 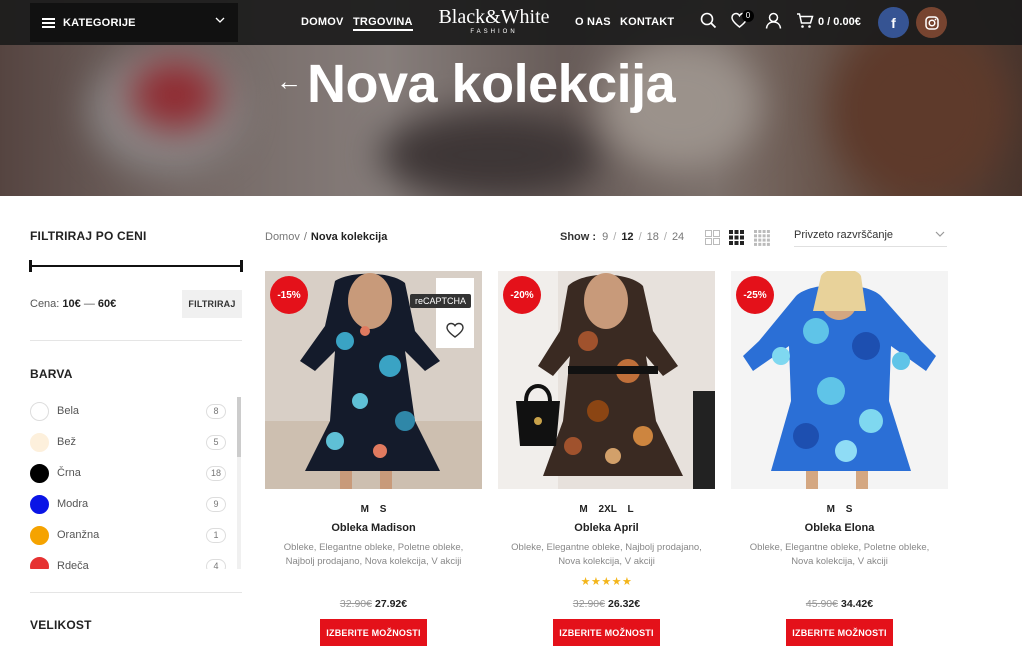 What do you see at coordinates (216, 504) in the screenshot?
I see `color-count: 9` at bounding box center [216, 504].